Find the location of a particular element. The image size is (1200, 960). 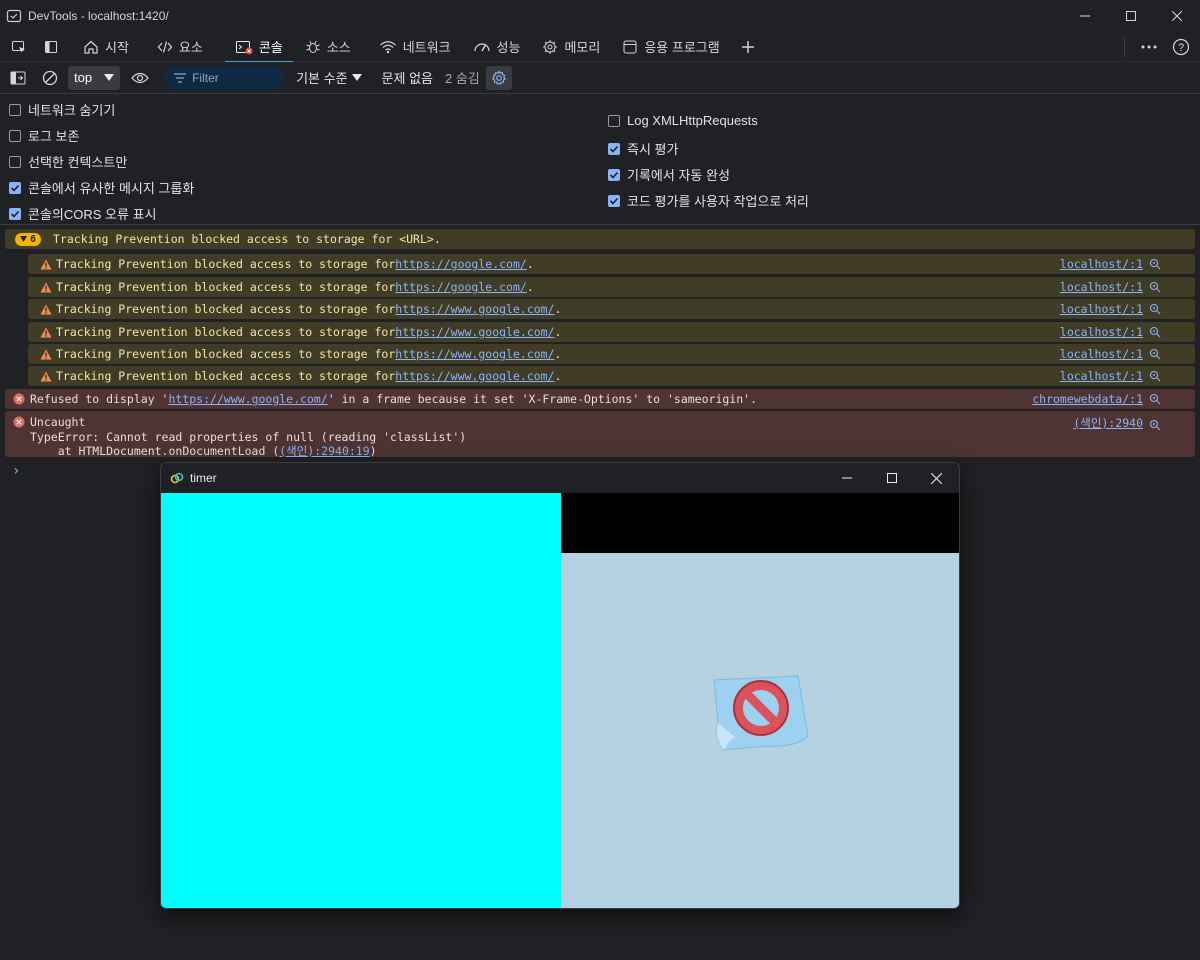

setting-label: 콘솔의CORS 오류 표시 is located at coordinates (92, 214).